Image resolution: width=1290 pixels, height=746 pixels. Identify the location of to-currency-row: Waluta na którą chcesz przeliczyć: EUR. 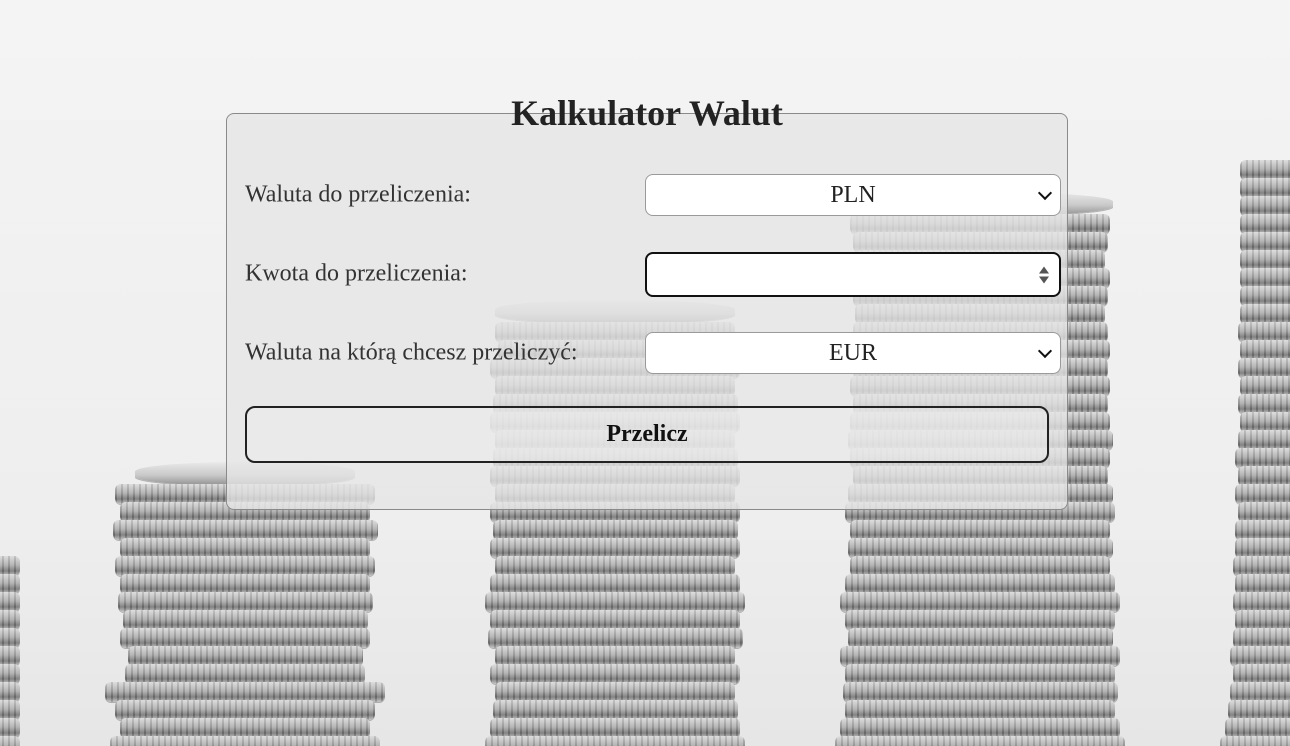
(653, 353).